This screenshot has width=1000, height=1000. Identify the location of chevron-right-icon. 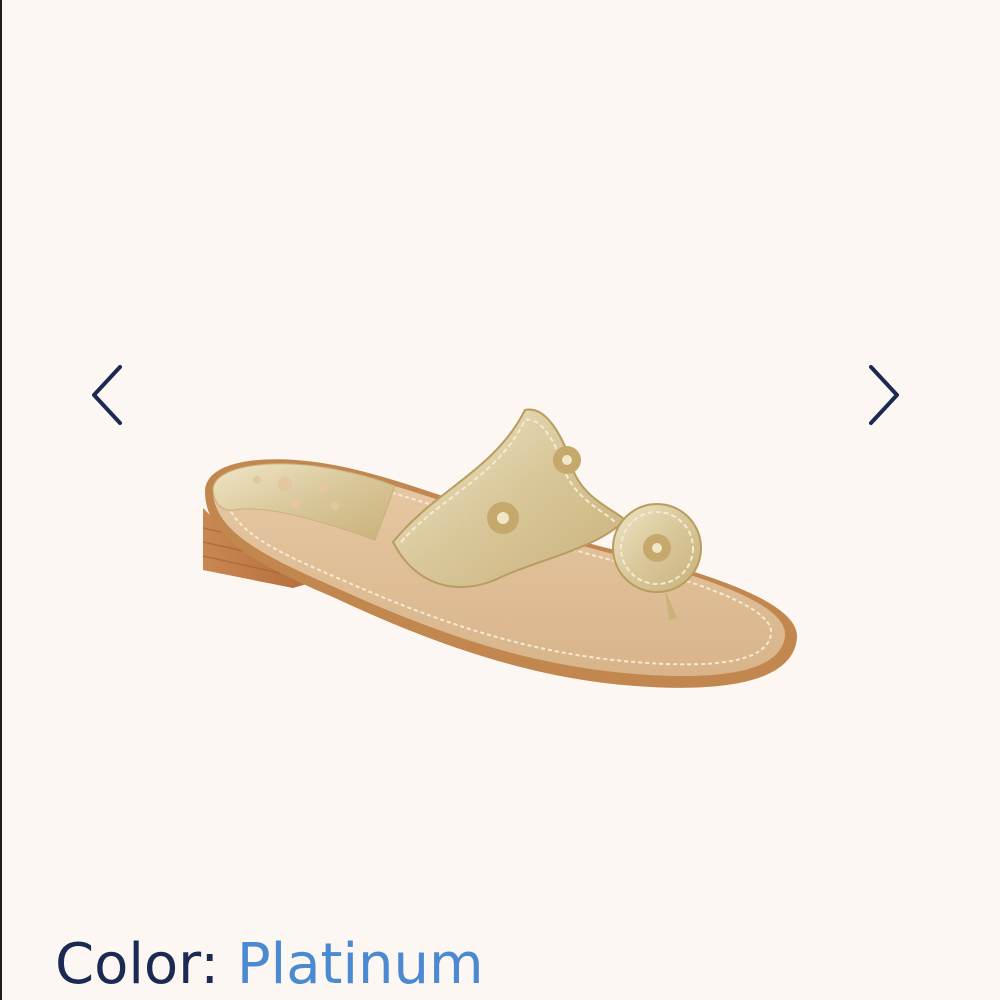
(884, 395).